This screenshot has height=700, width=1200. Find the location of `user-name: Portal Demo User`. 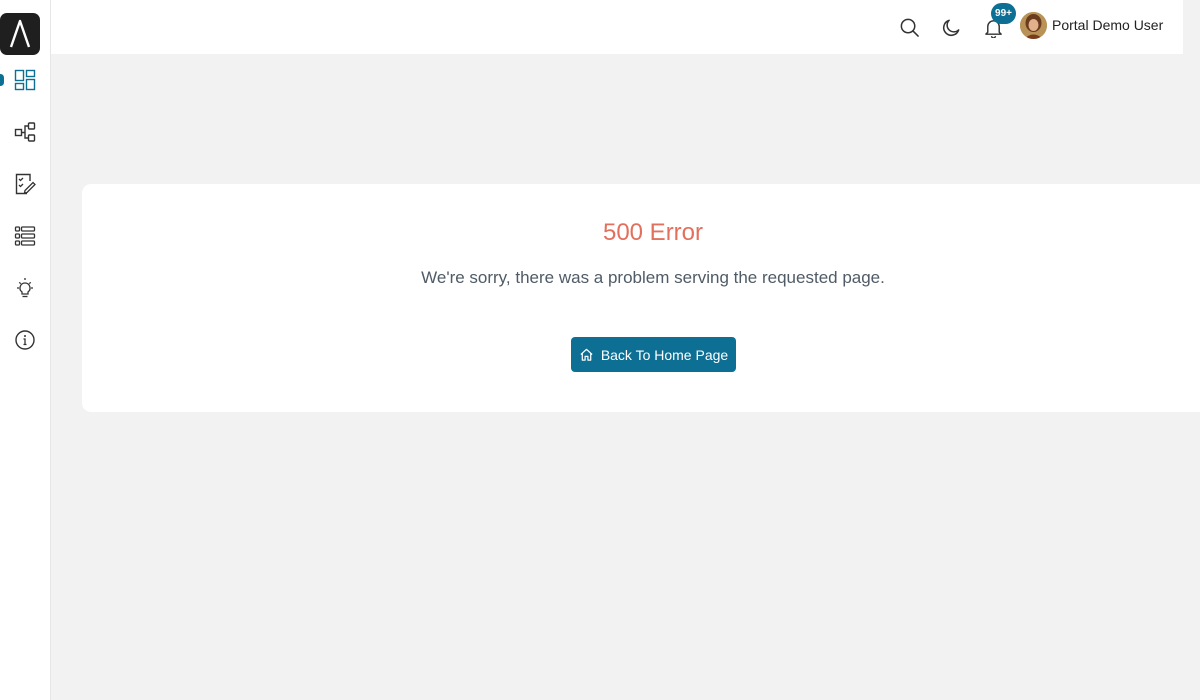

user-name: Portal Demo User is located at coordinates (1107, 25).